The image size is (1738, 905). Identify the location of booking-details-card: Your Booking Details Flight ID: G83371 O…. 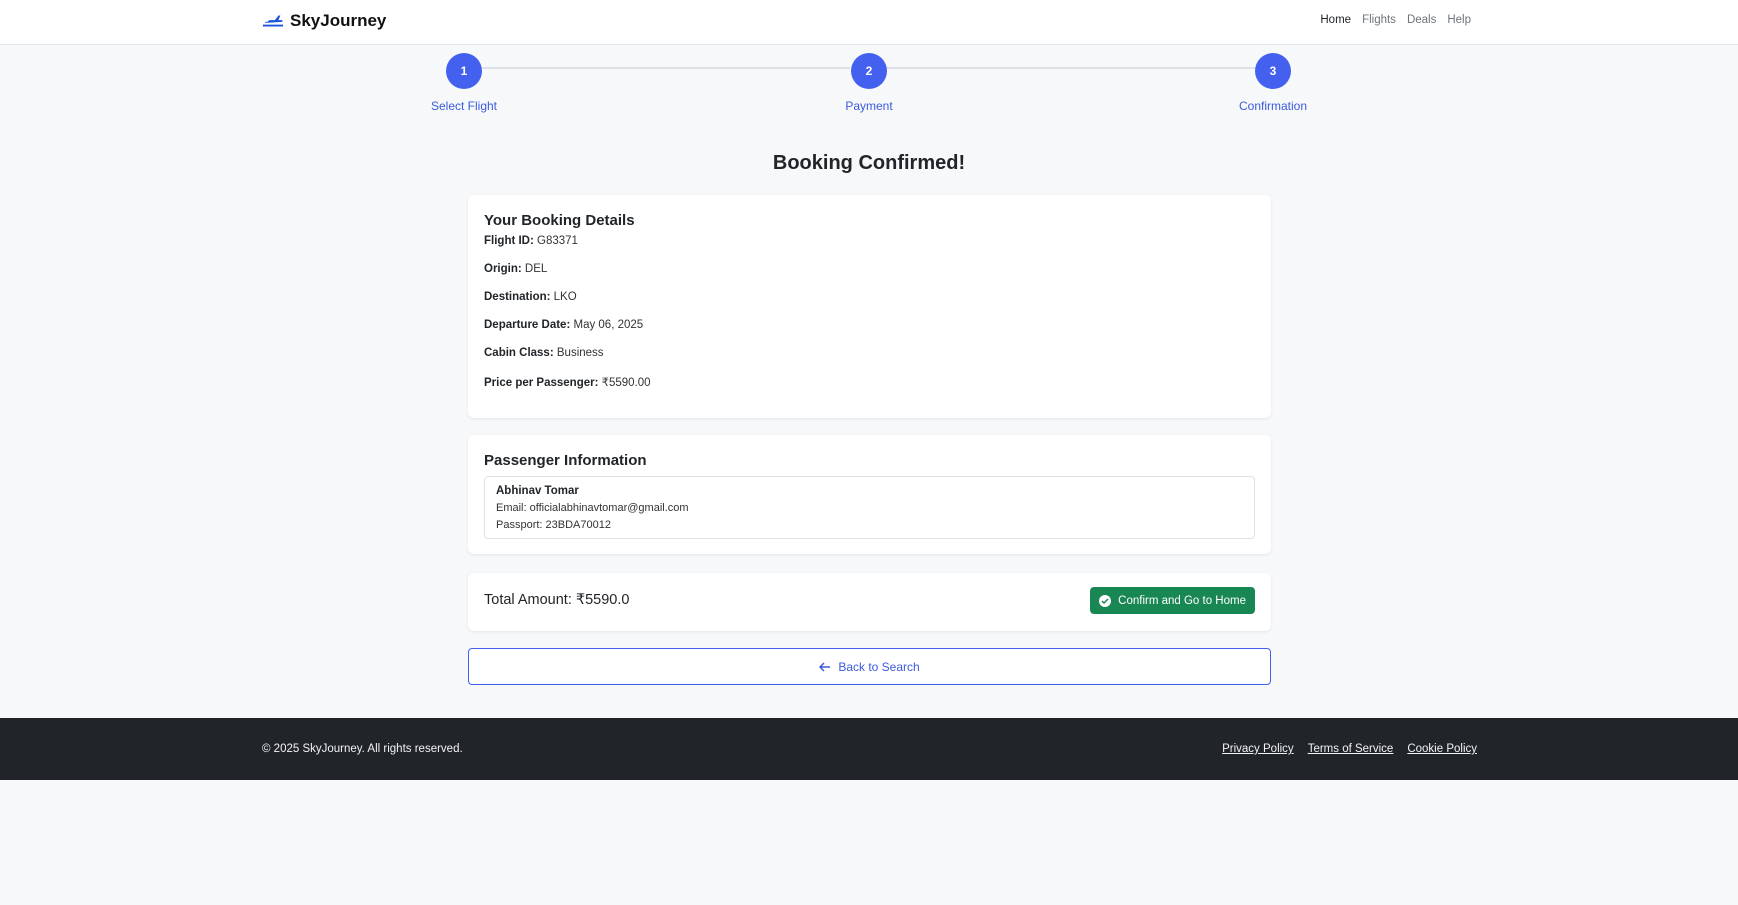
(869, 306).